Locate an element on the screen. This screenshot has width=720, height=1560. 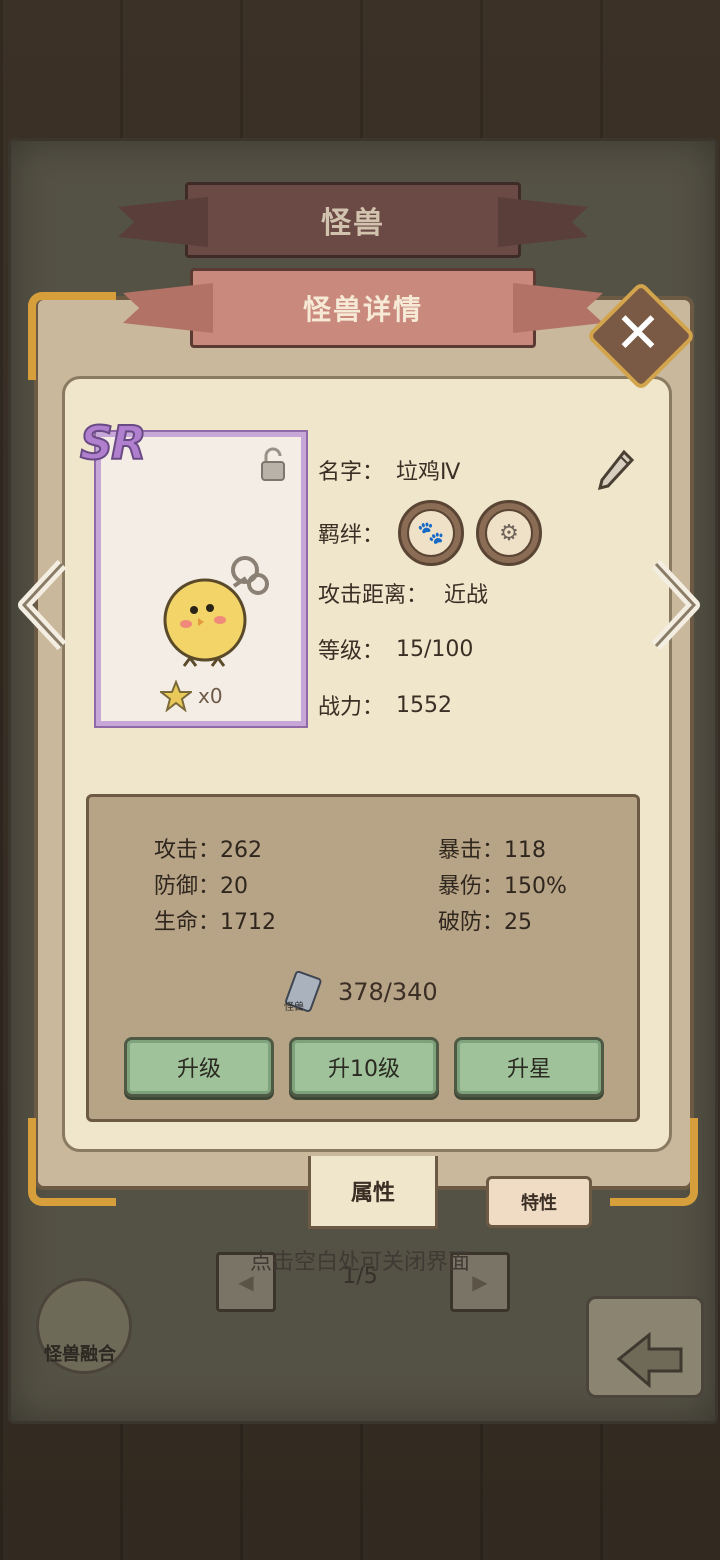
exp-row: 怪兽 378/340 is located at coordinates (359, 992).